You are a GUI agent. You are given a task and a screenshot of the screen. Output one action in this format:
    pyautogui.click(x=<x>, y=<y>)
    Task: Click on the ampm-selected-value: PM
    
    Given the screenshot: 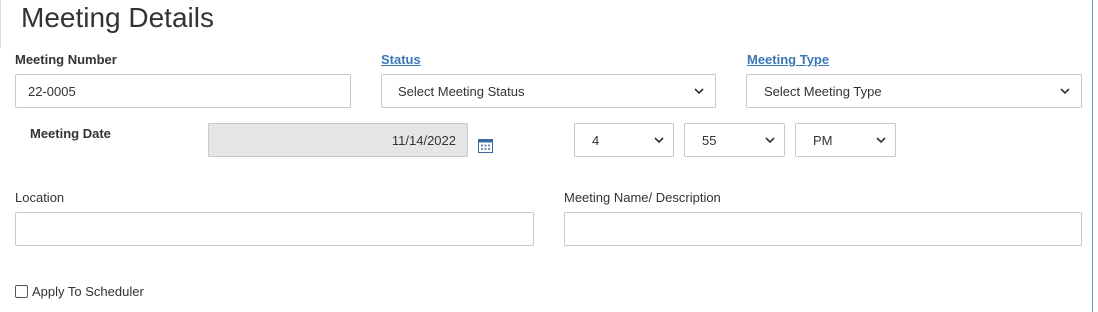 What is the action you would take?
    pyautogui.click(x=823, y=140)
    